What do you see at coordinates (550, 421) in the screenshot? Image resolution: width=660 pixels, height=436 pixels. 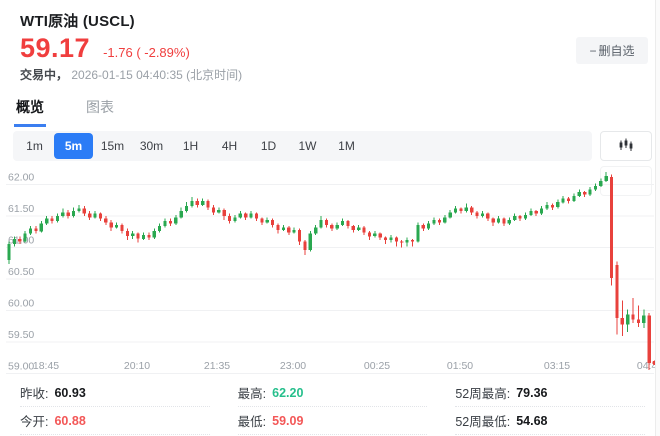 I see `stat-52w-low: 52周最低: 54.68` at bounding box center [550, 421].